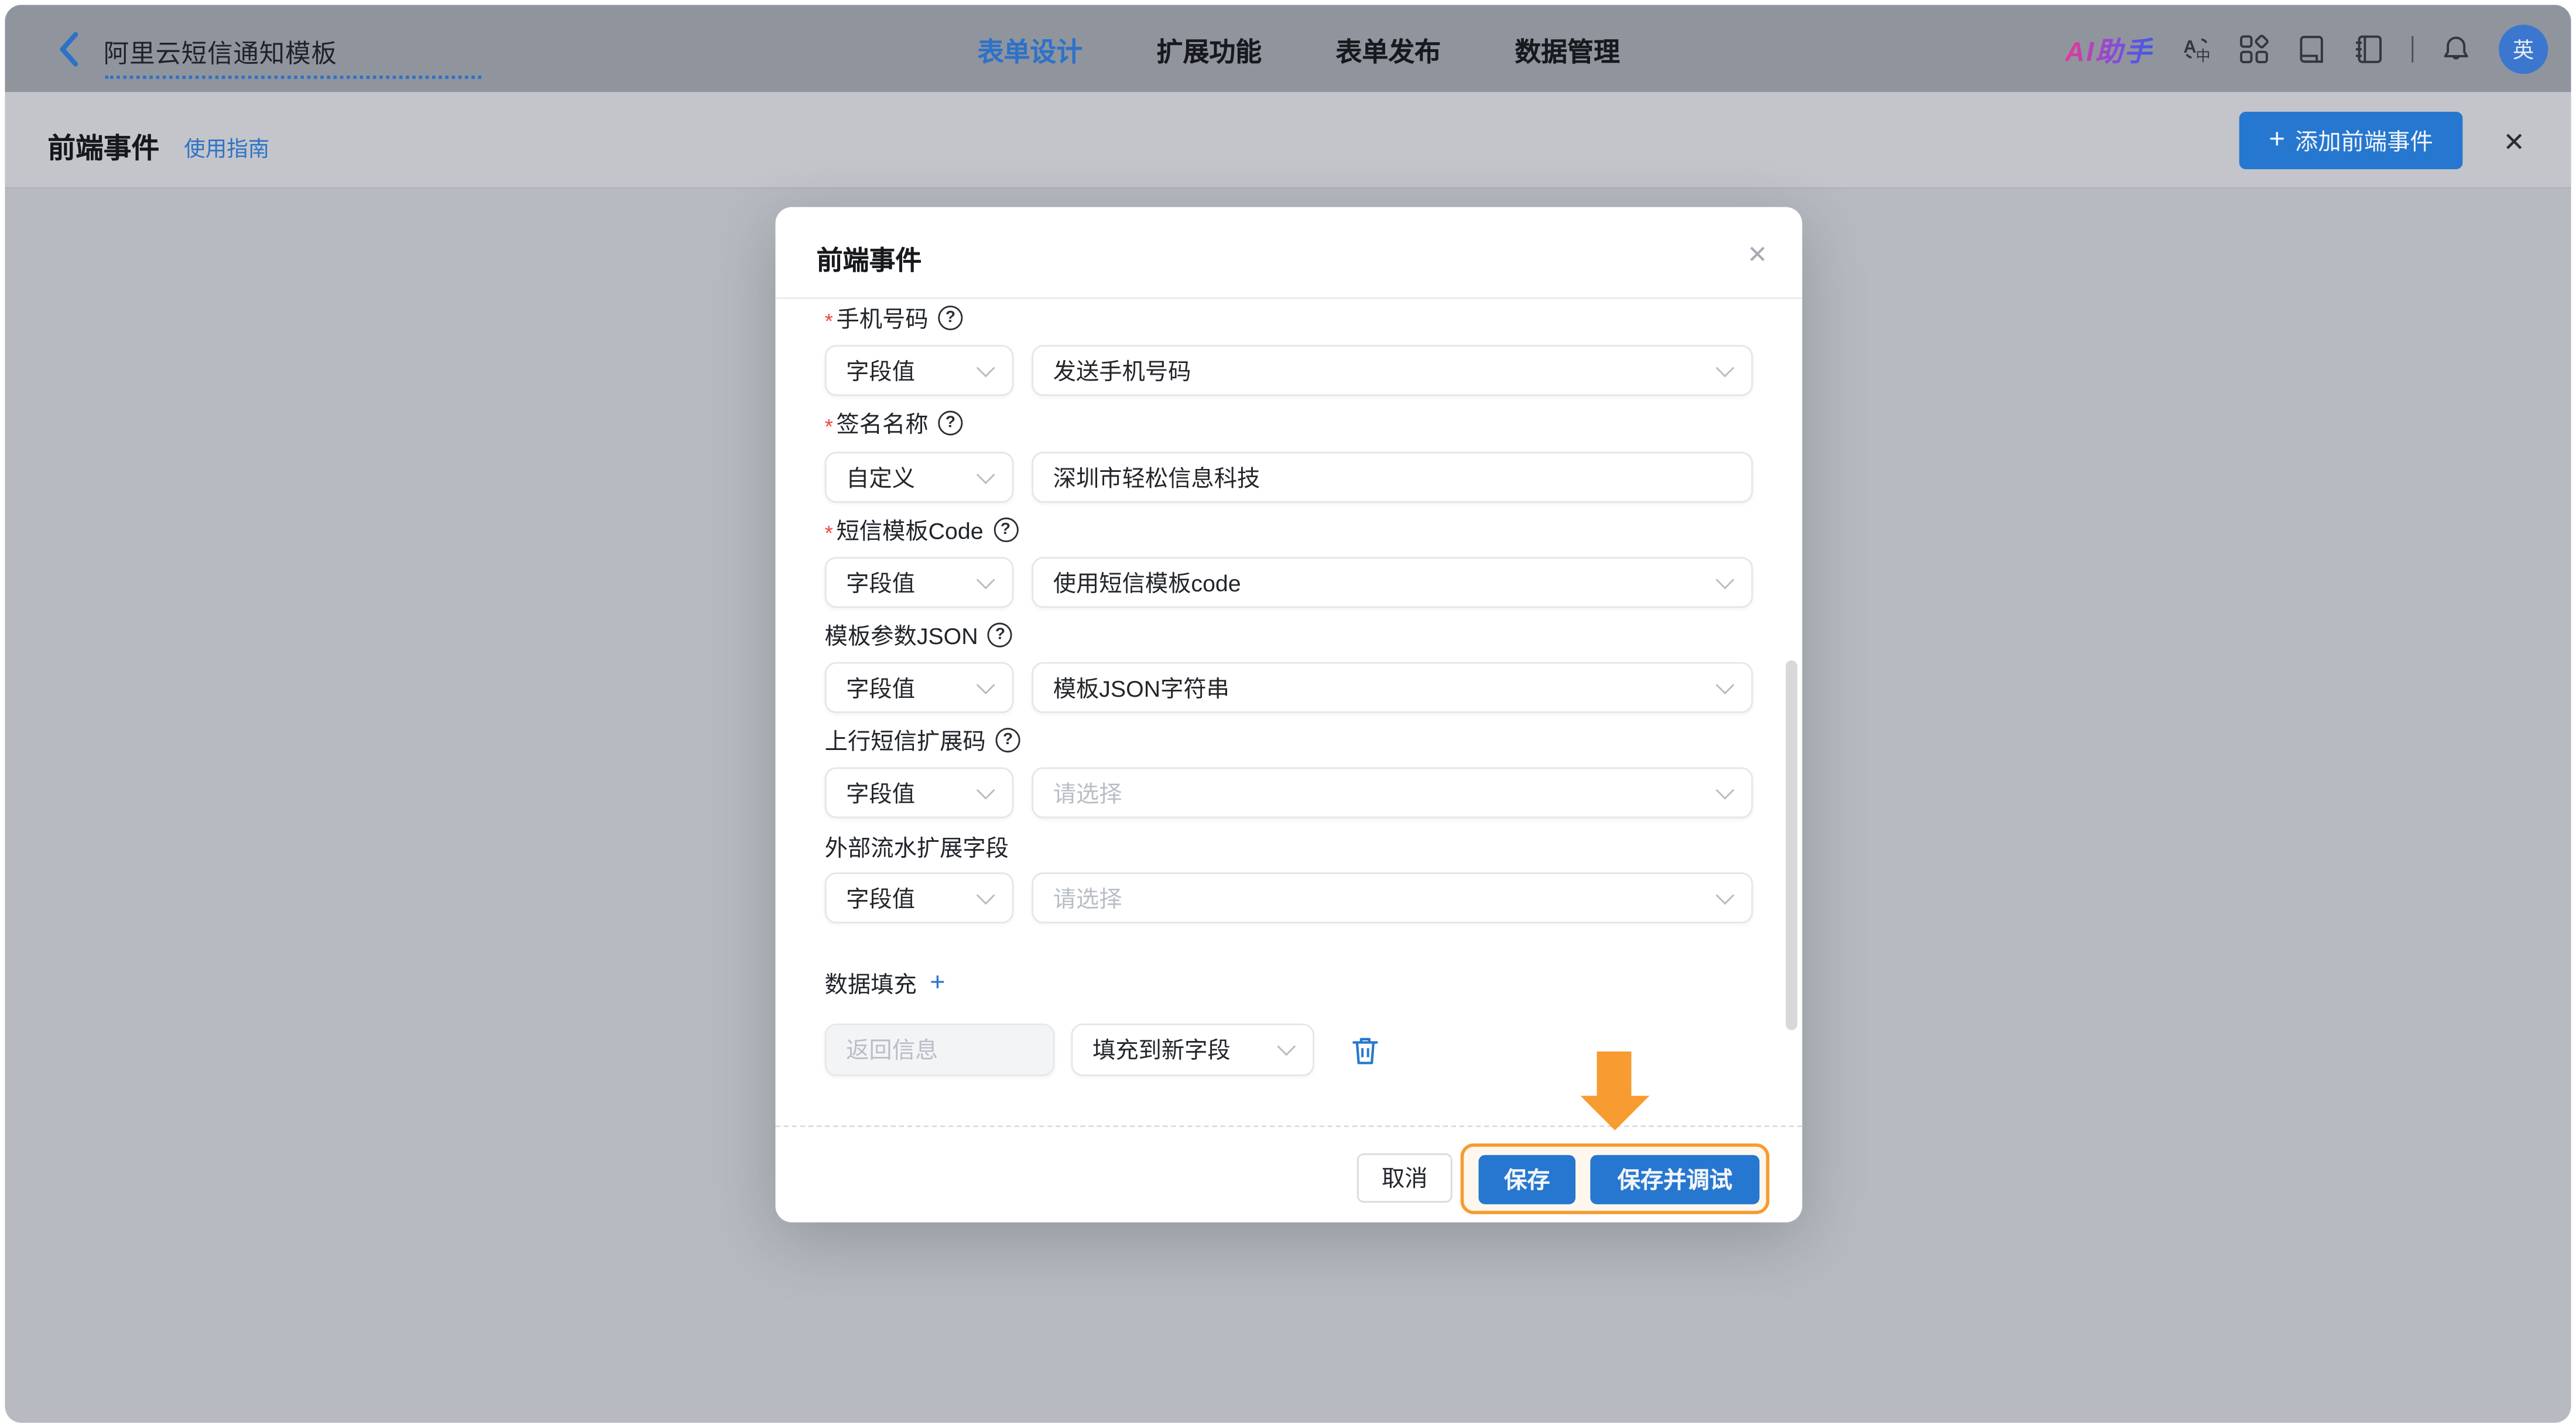  What do you see at coordinates (226, 146) in the screenshot?
I see `usage-guide-link: 使用指南` at bounding box center [226, 146].